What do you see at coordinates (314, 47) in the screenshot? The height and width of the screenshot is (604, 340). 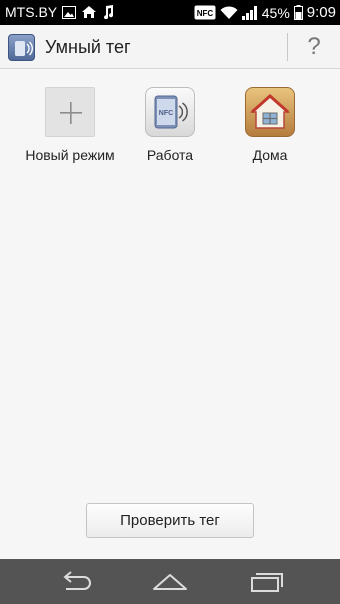 I see `help-button: ?` at bounding box center [314, 47].